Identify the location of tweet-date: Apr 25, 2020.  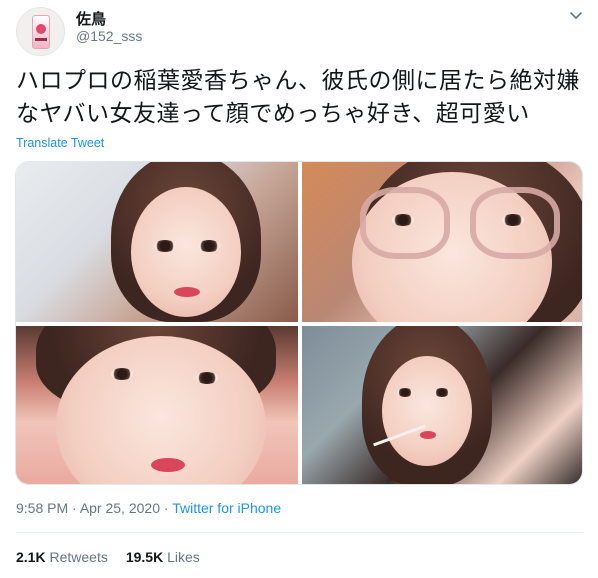
(120, 508).